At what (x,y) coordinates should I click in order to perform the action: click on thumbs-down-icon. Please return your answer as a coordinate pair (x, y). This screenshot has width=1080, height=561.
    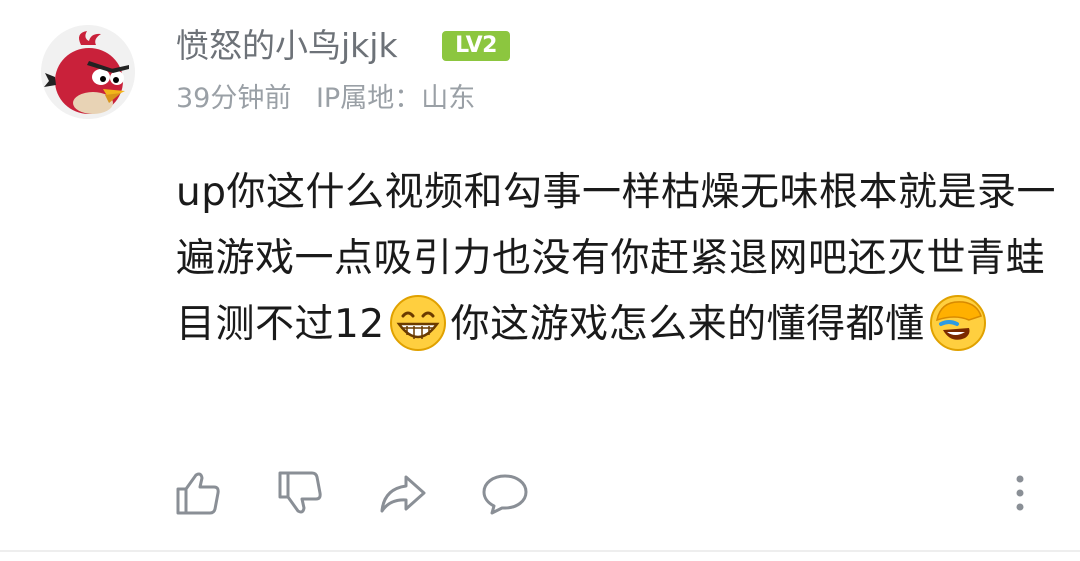
    Looking at the image, I should click on (300, 492).